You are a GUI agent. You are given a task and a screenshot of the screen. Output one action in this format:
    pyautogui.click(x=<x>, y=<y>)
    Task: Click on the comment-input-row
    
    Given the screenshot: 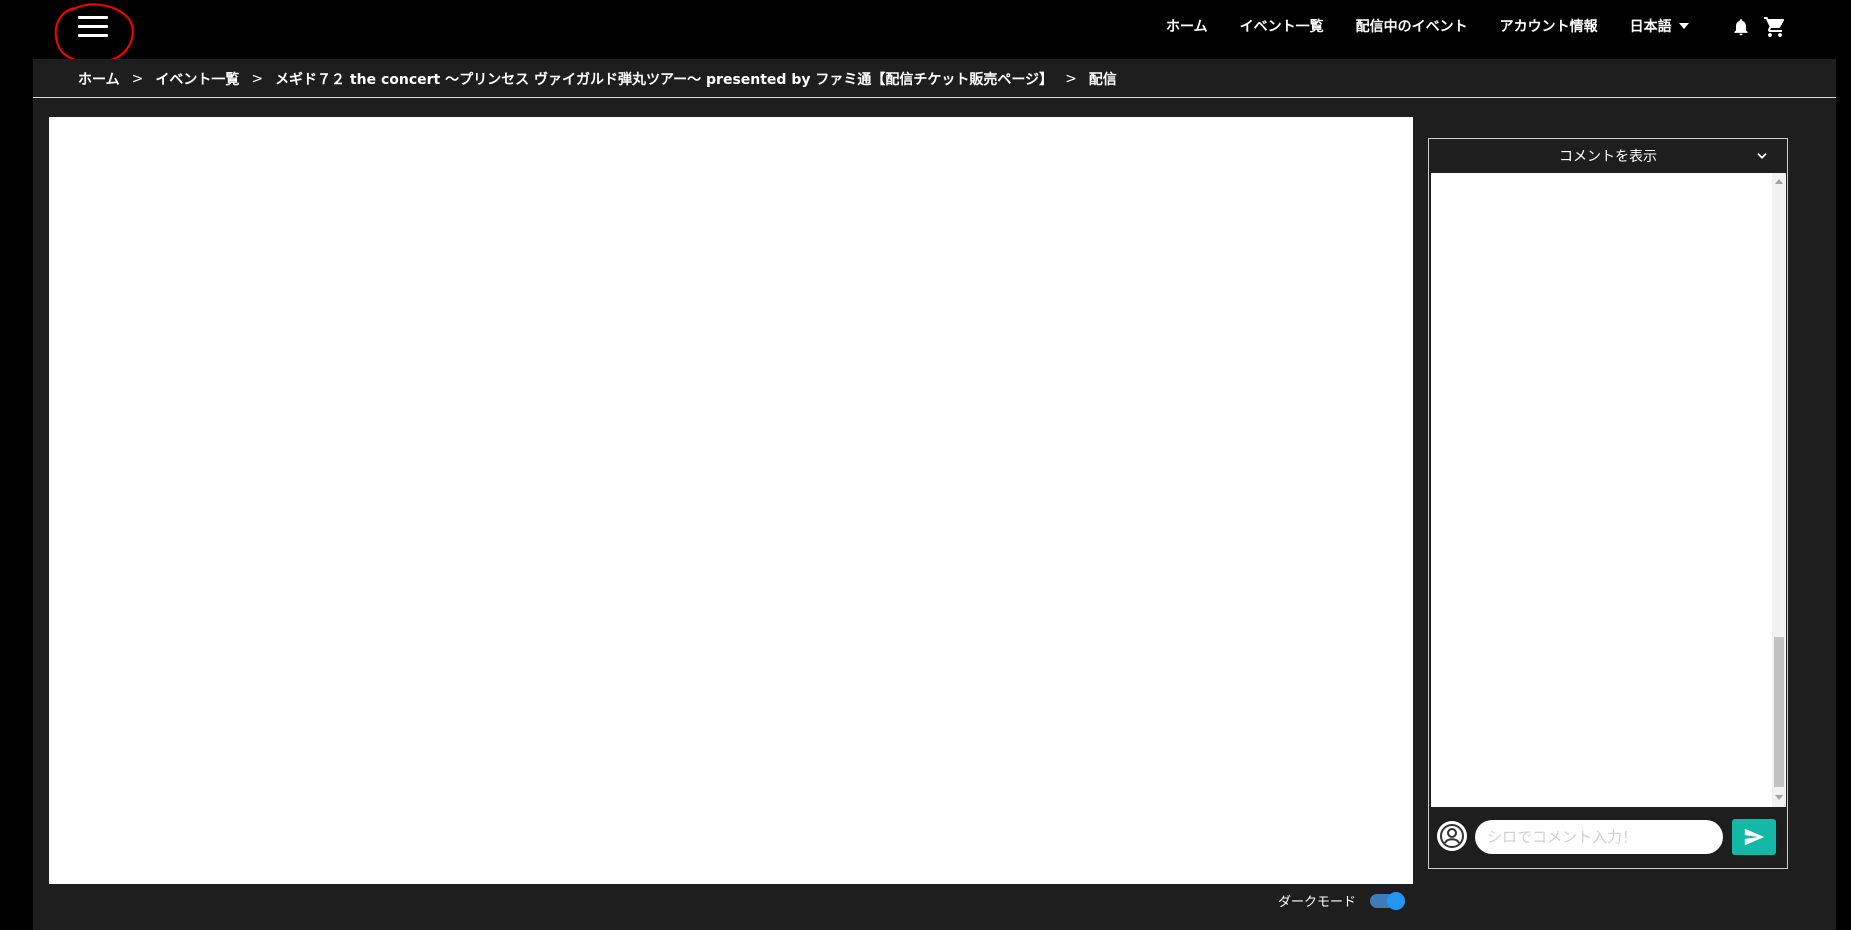 What is the action you would take?
    pyautogui.click(x=1608, y=838)
    